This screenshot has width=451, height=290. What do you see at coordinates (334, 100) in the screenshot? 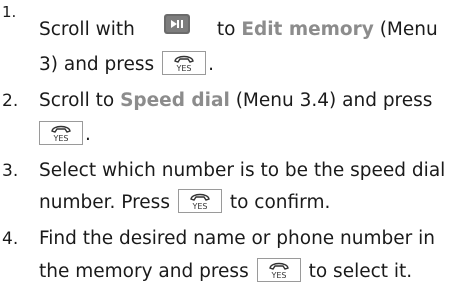
I see `step-text: (Menu 3.4) and press` at bounding box center [334, 100].